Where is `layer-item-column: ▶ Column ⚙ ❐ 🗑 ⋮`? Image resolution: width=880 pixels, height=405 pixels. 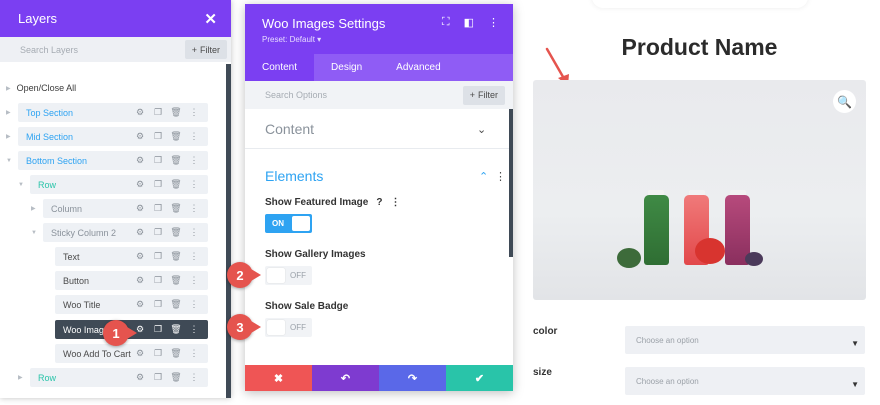 layer-item-column: ▶ Column ⚙ ❐ 🗑 ⋮ is located at coordinates (119, 208).